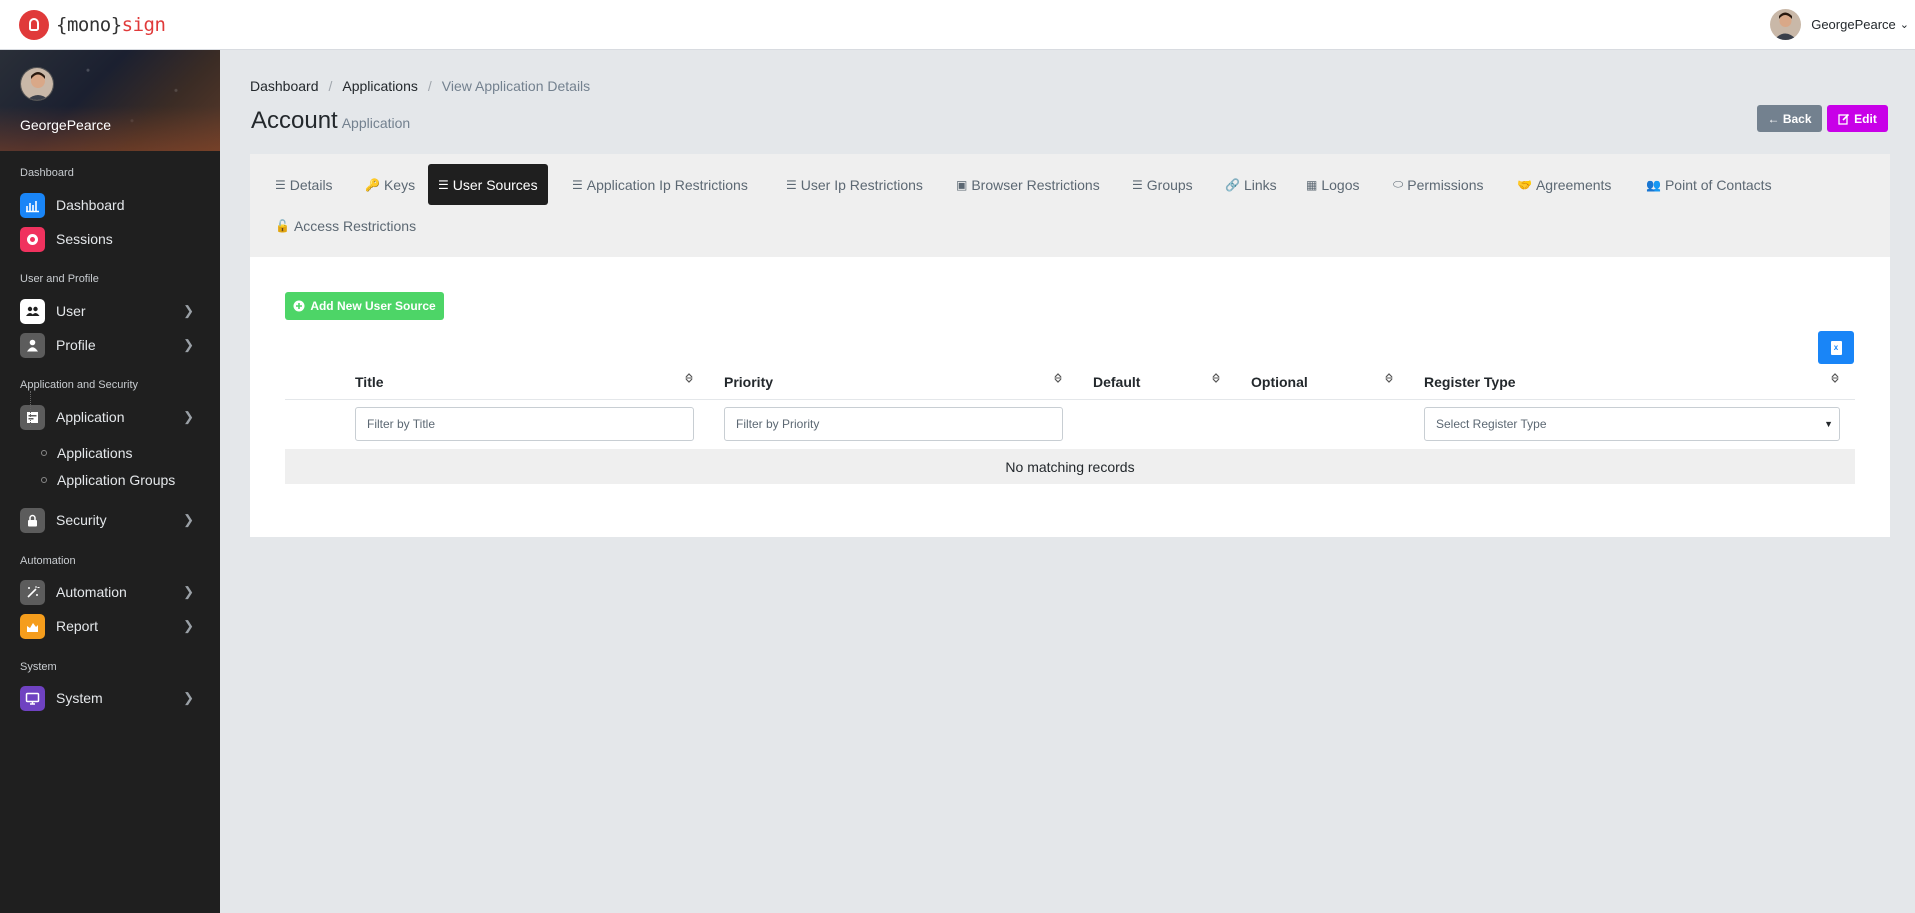 The height and width of the screenshot is (913, 1915). I want to click on breadcrumb-dashboard: Dashboard, so click(284, 86).